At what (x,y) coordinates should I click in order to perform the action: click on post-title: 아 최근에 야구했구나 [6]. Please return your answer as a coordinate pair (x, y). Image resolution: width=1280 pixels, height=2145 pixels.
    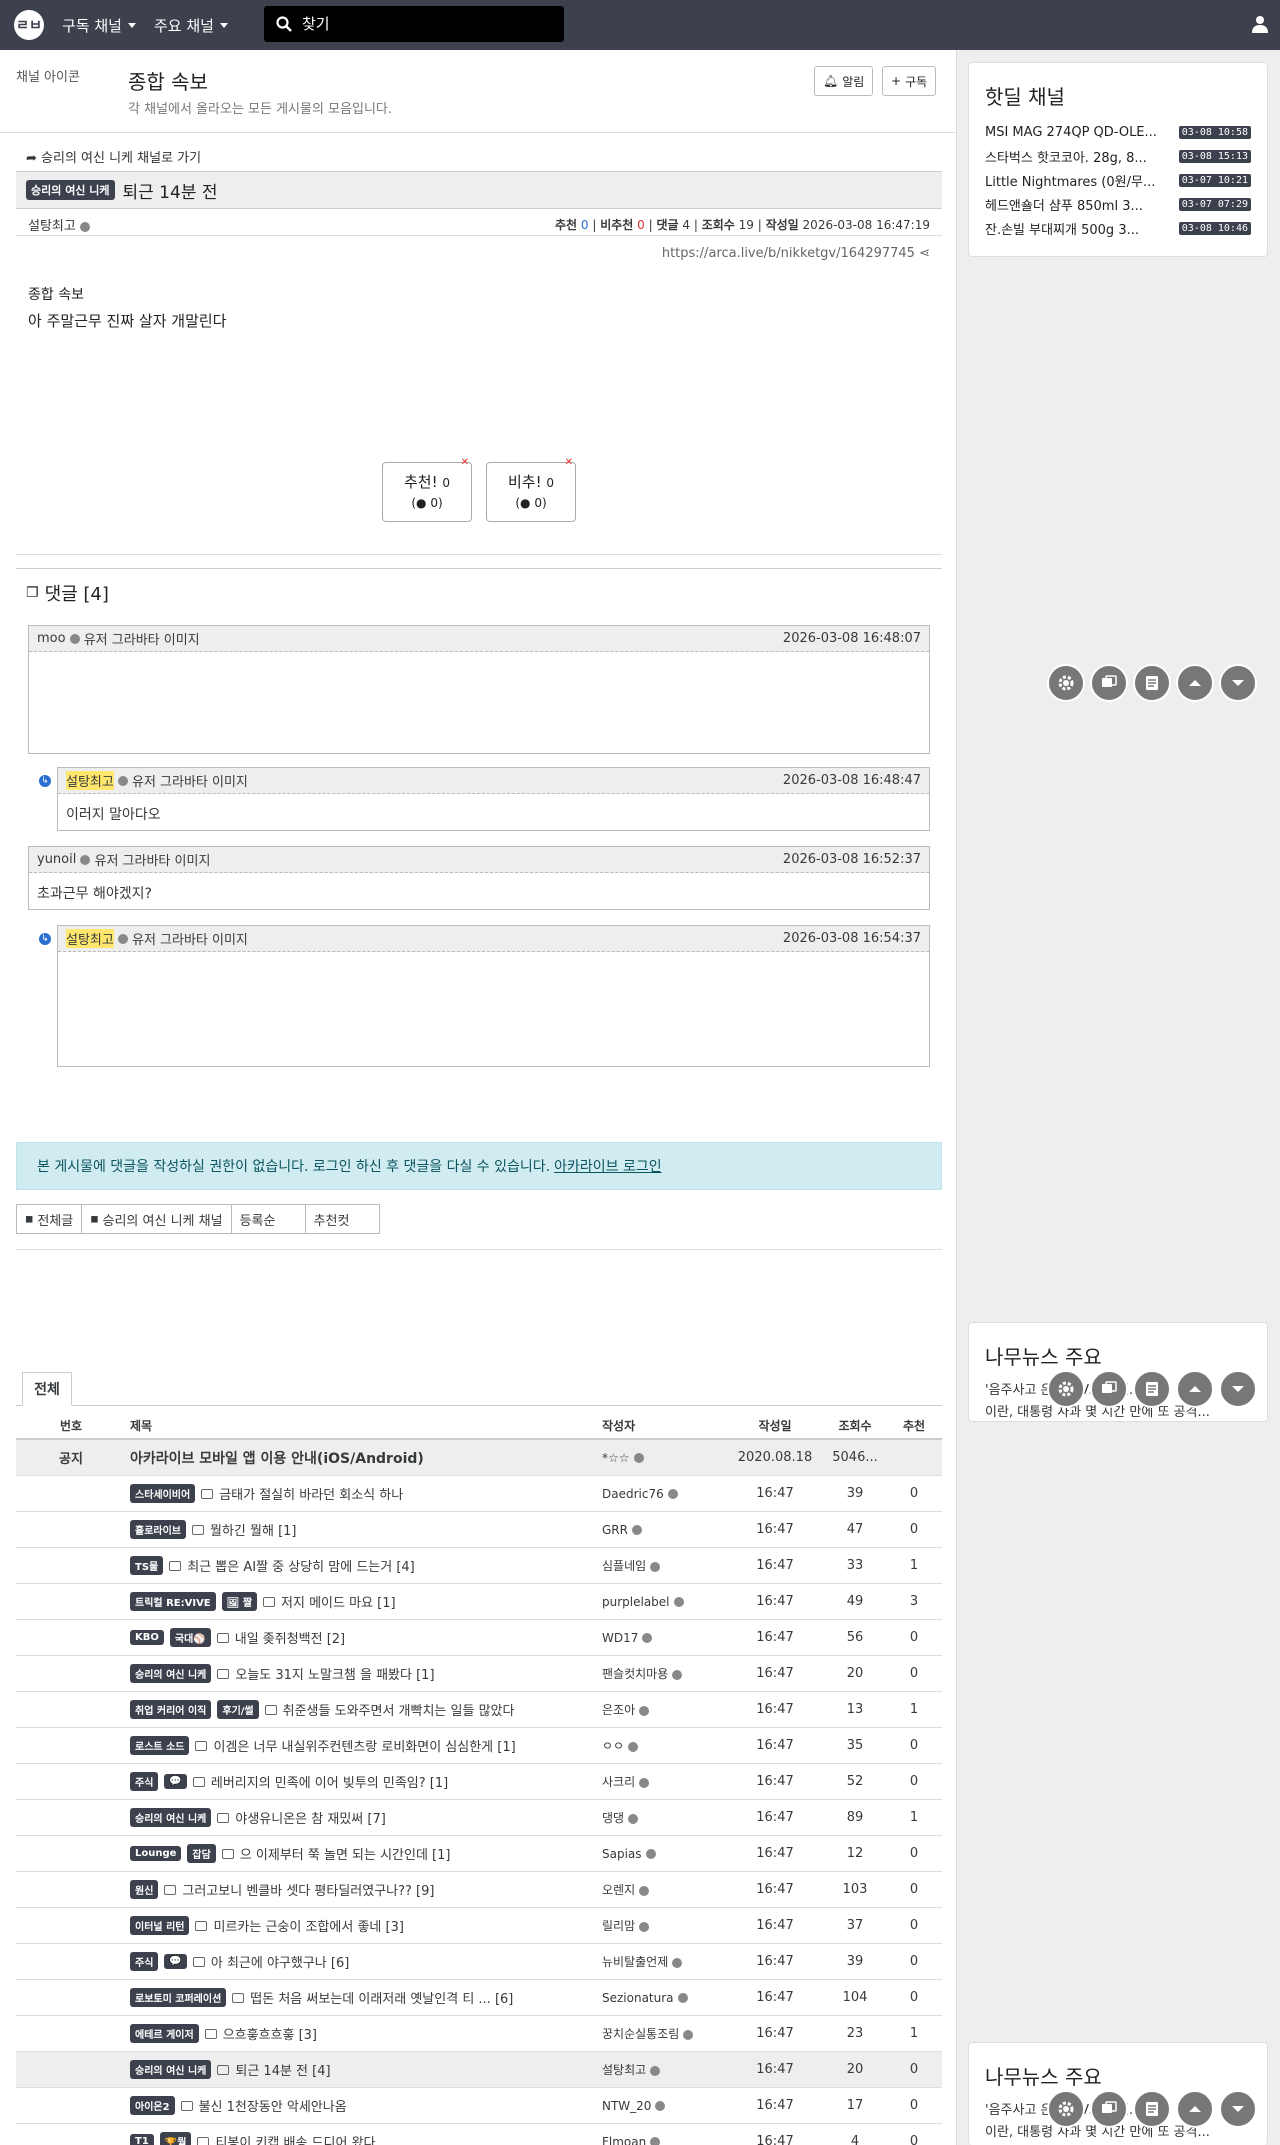
    Looking at the image, I should click on (280, 1961).